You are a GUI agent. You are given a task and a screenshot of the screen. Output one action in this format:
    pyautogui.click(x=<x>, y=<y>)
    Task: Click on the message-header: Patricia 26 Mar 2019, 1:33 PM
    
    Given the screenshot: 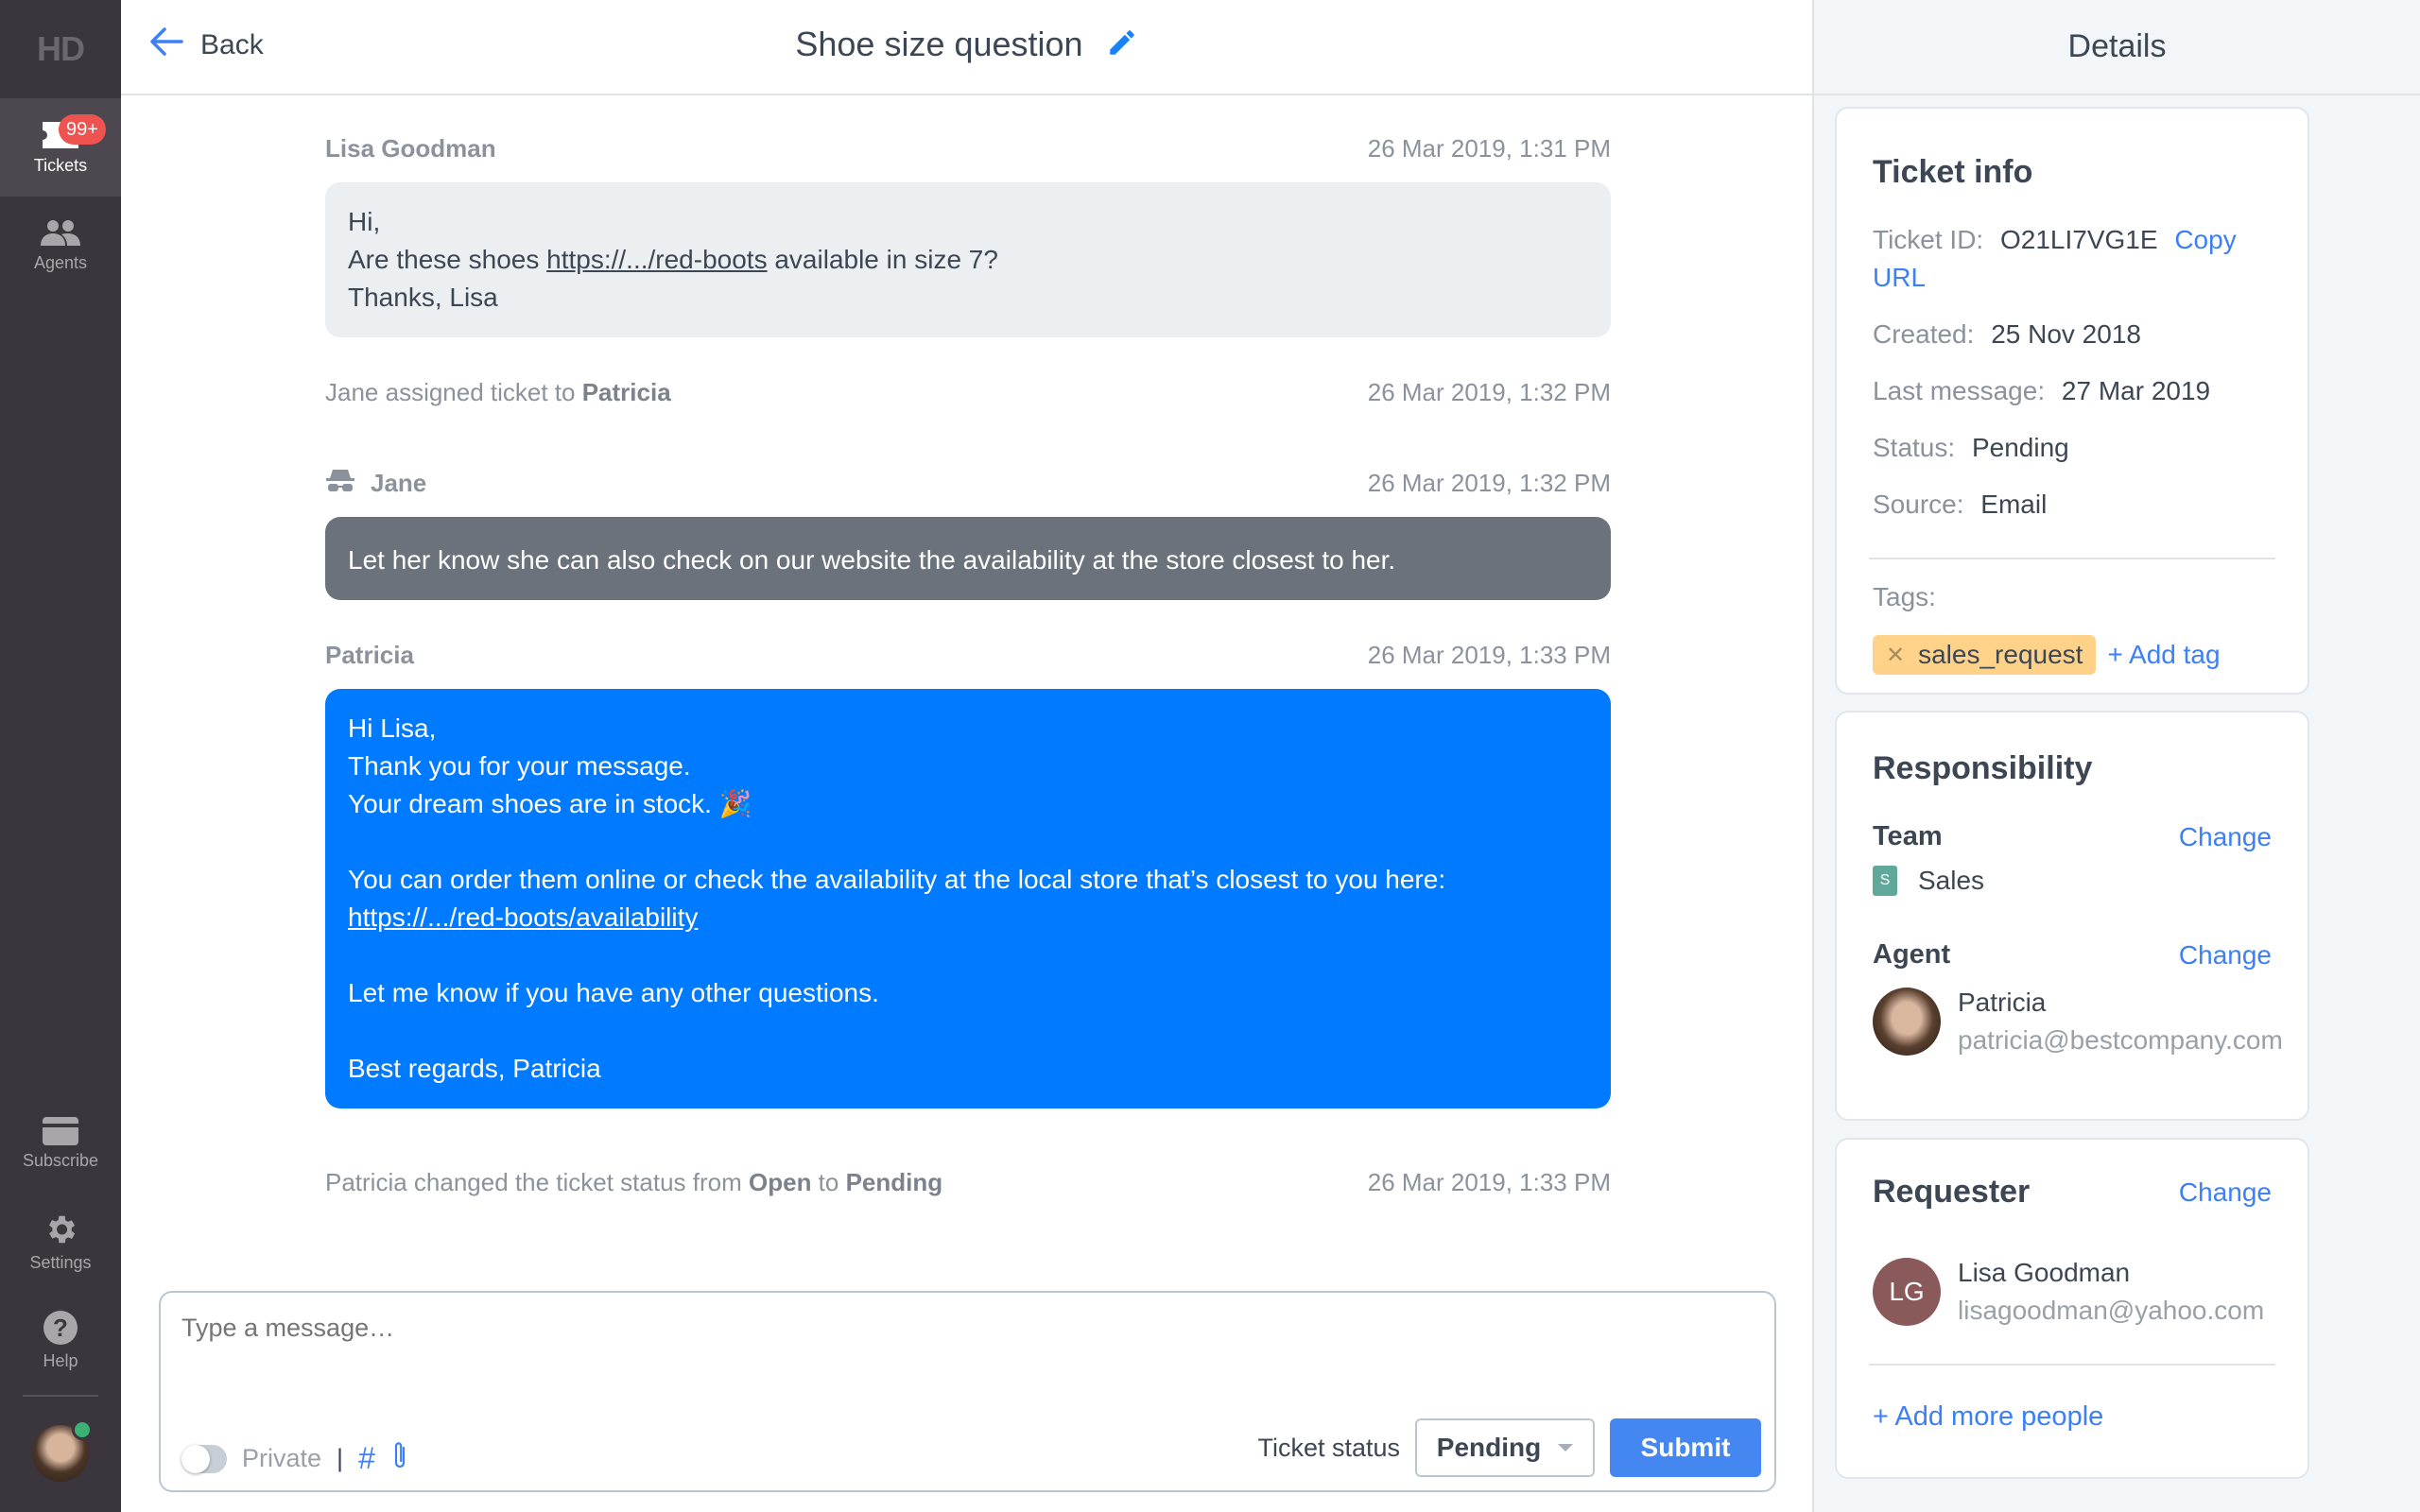 What is the action you would take?
    pyautogui.click(x=968, y=655)
    